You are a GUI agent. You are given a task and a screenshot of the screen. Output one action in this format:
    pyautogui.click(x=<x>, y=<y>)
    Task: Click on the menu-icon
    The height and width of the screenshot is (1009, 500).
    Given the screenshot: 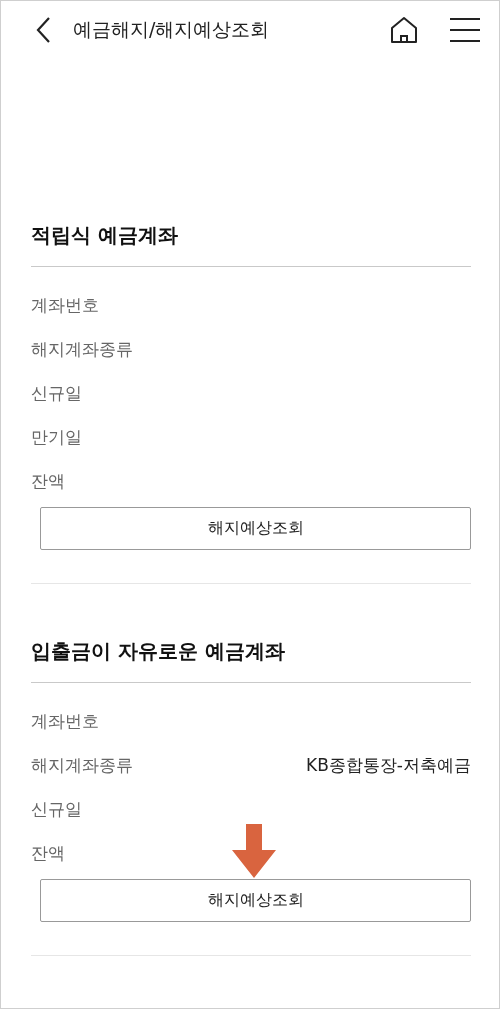 What is the action you would take?
    pyautogui.click(x=465, y=30)
    